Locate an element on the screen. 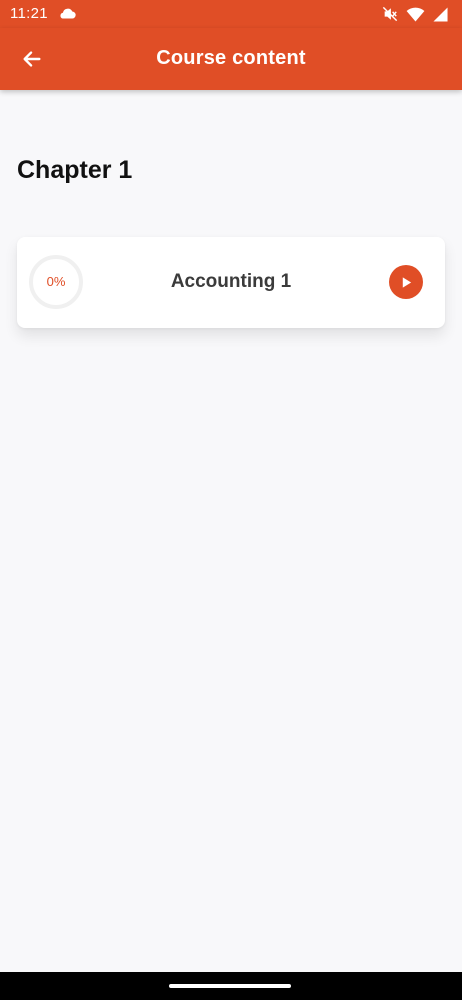  chapter-title: Chapter 1 is located at coordinates (75, 170).